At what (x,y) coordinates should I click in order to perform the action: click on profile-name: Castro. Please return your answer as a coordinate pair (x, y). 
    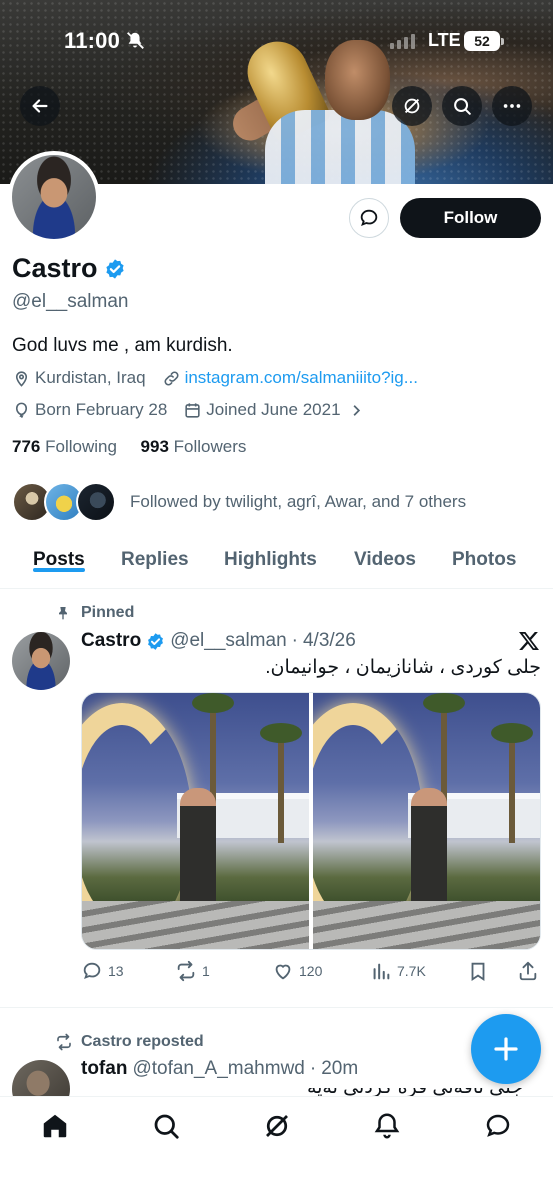
    Looking at the image, I should click on (55, 268).